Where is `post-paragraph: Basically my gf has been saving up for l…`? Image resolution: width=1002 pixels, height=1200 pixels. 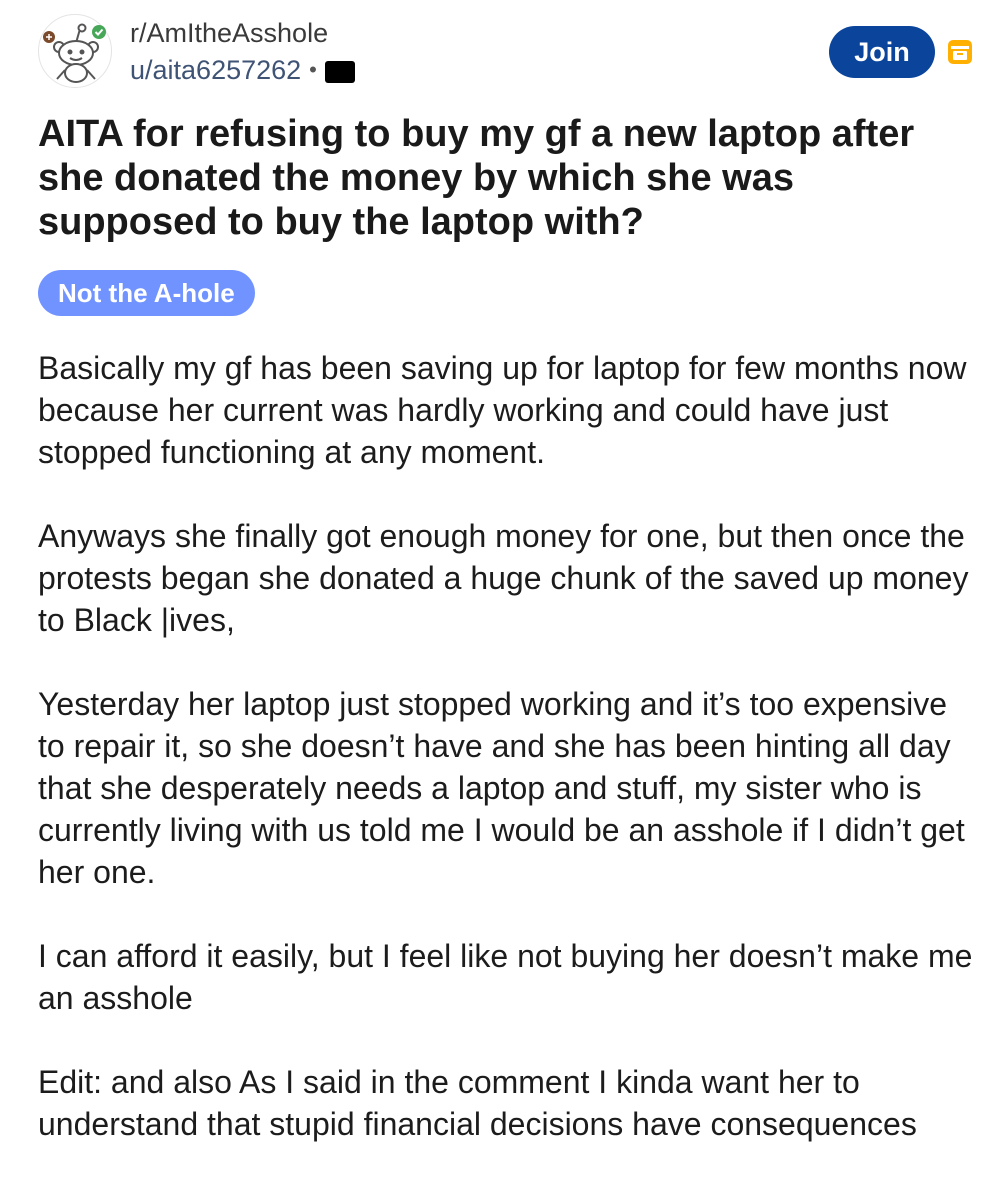
post-paragraph: Basically my gf has been saving up for l… is located at coordinates (502, 410).